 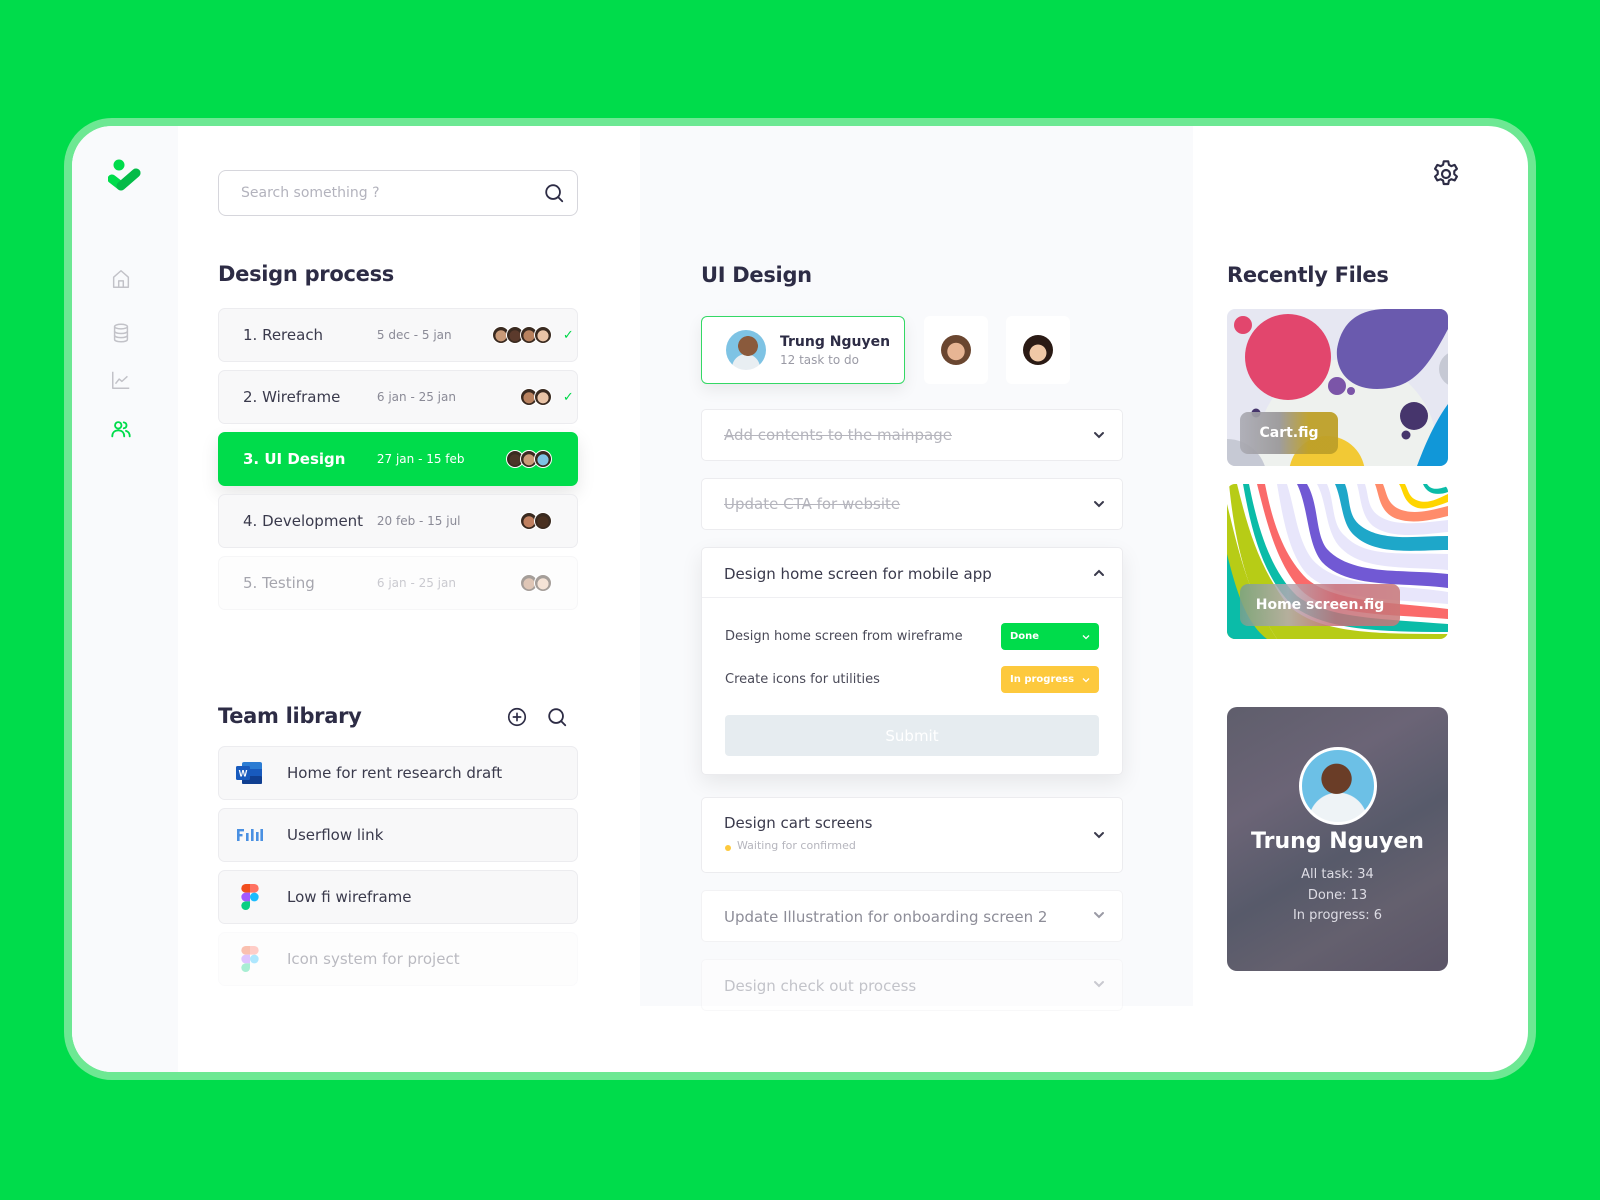 What do you see at coordinates (1337, 895) in the screenshot?
I see `profile-done: Done: 13` at bounding box center [1337, 895].